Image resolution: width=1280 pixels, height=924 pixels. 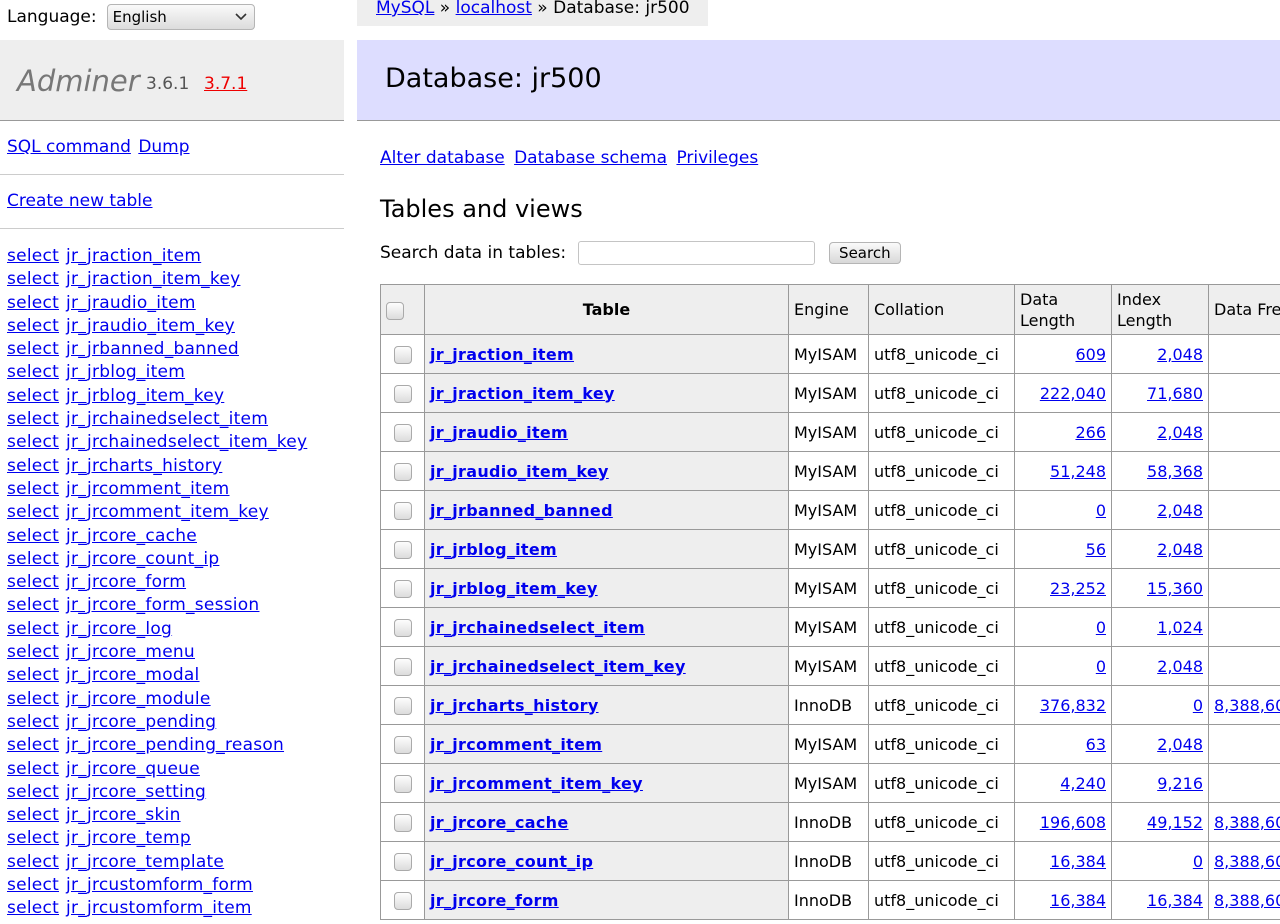 What do you see at coordinates (153, 279) in the screenshot?
I see `sidebar-table-link: jr_jraction_item_key` at bounding box center [153, 279].